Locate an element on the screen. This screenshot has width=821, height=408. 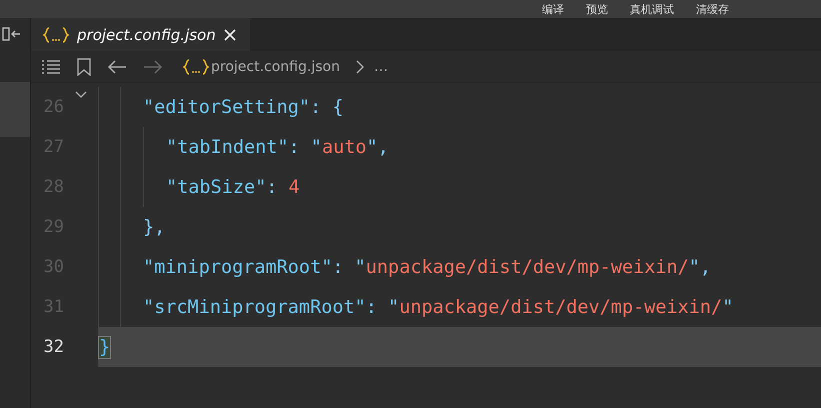
breadcrumb-item: project.config.json is located at coordinates (275, 66).